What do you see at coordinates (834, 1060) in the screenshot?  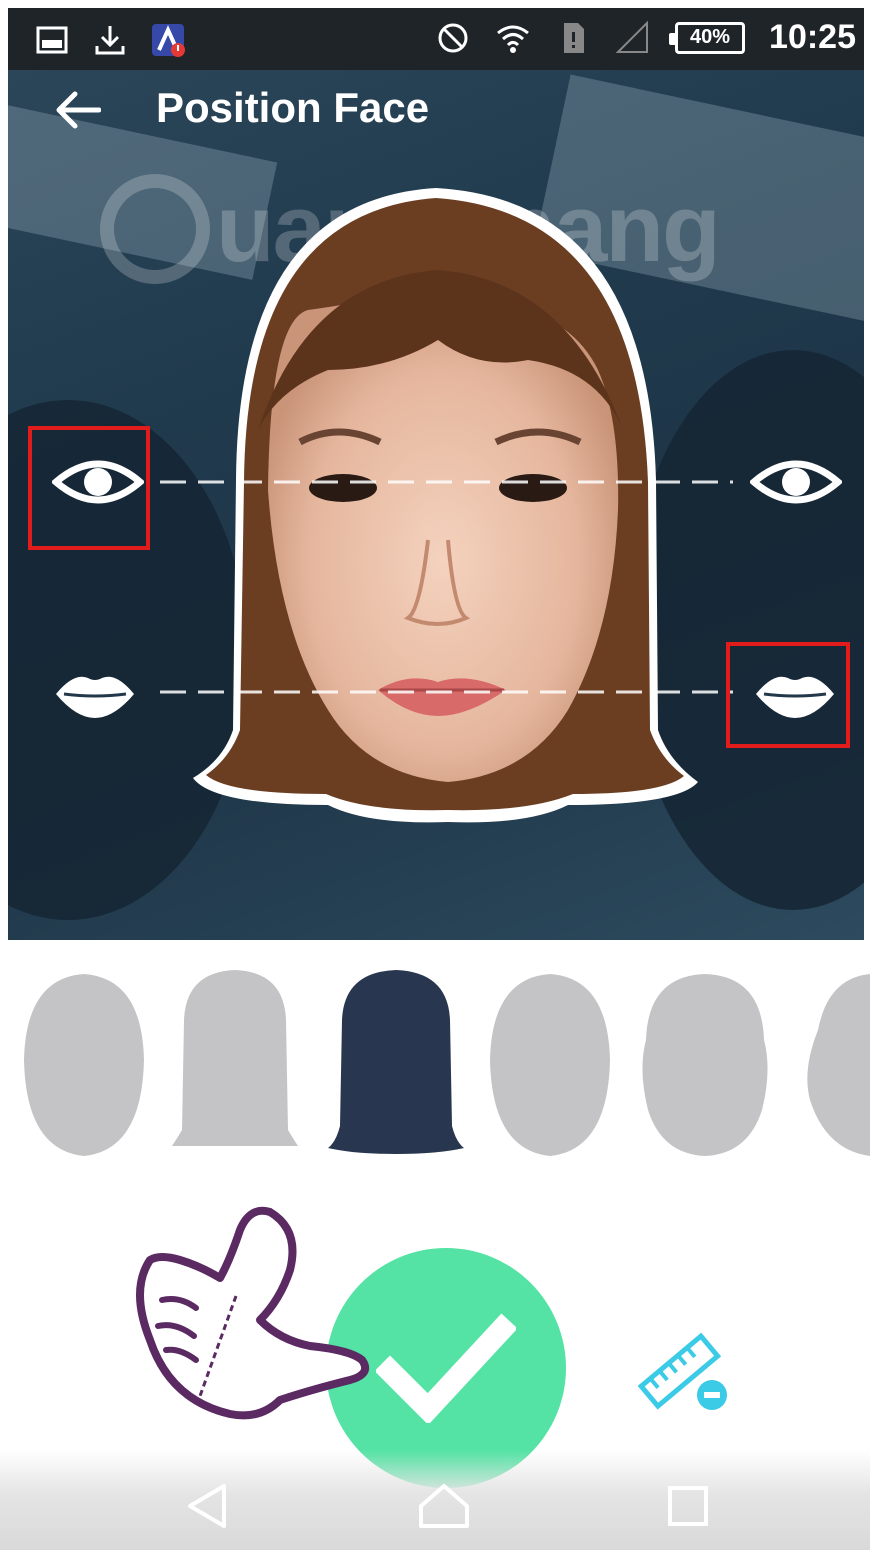 I see `template-partial` at bounding box center [834, 1060].